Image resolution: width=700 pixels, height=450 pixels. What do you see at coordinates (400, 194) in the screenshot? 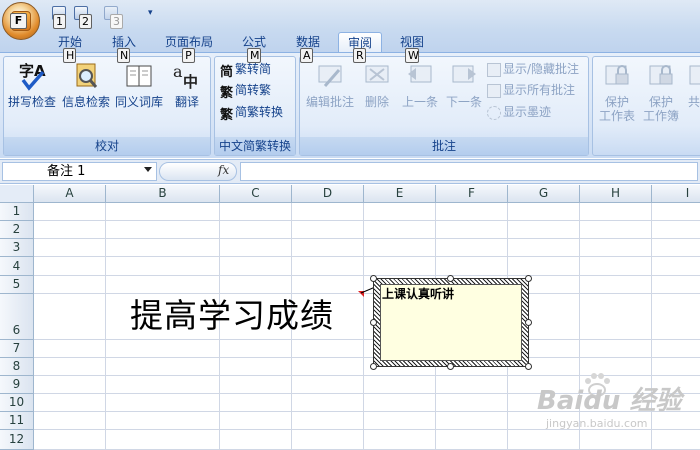
I see `column-header: E` at bounding box center [400, 194].